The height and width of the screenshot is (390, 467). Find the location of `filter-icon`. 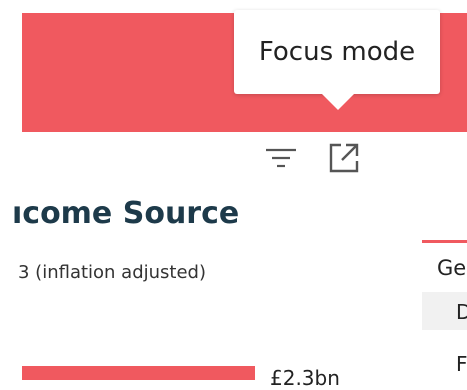

filter-icon is located at coordinates (281, 158).